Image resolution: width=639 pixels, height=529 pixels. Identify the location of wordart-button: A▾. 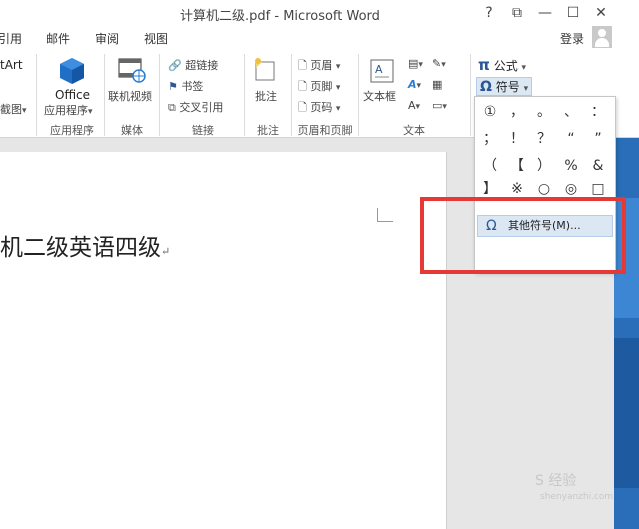
(414, 84).